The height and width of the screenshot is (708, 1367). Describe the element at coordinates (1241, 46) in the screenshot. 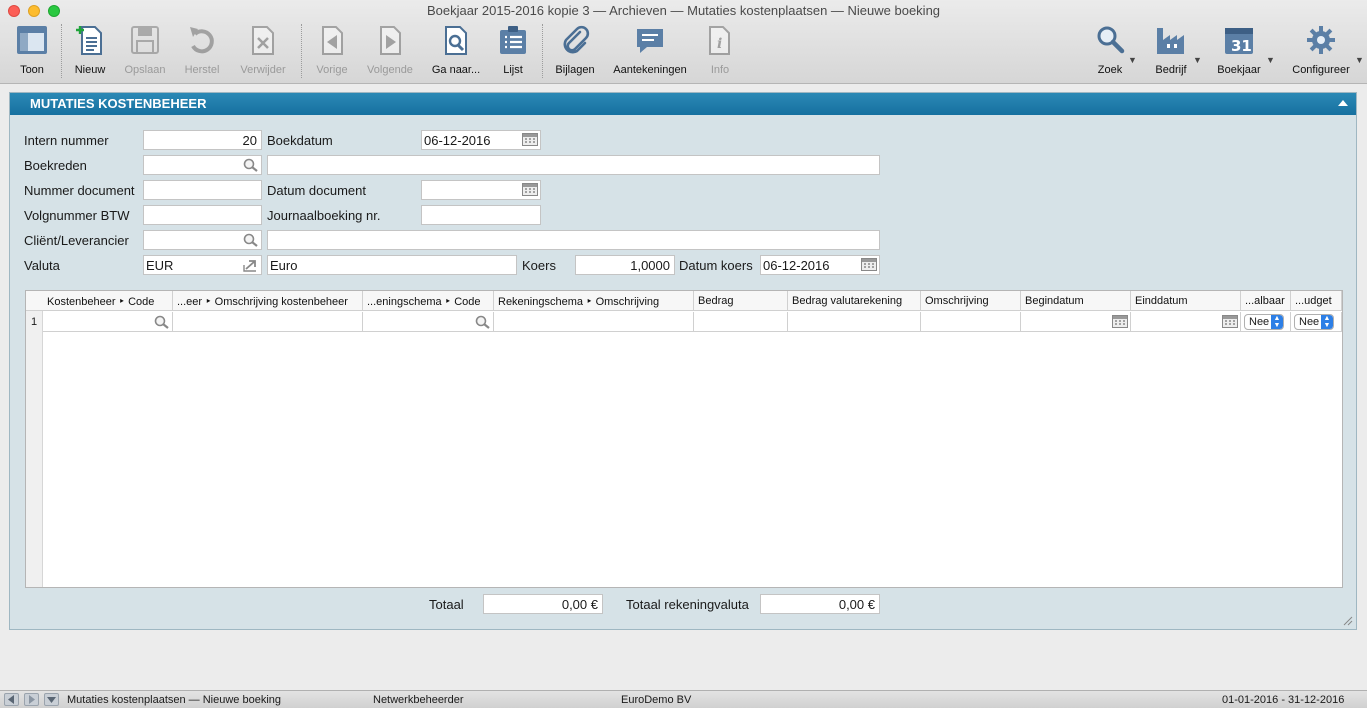

I see `svg-text: 31` at that location.